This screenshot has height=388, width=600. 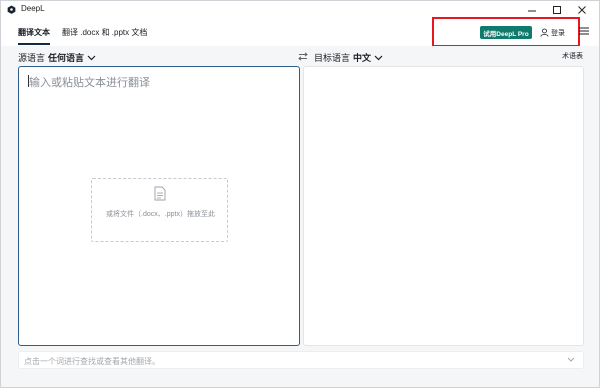 What do you see at coordinates (572, 56) in the screenshot?
I see `glossary-button: 术语表` at bounding box center [572, 56].